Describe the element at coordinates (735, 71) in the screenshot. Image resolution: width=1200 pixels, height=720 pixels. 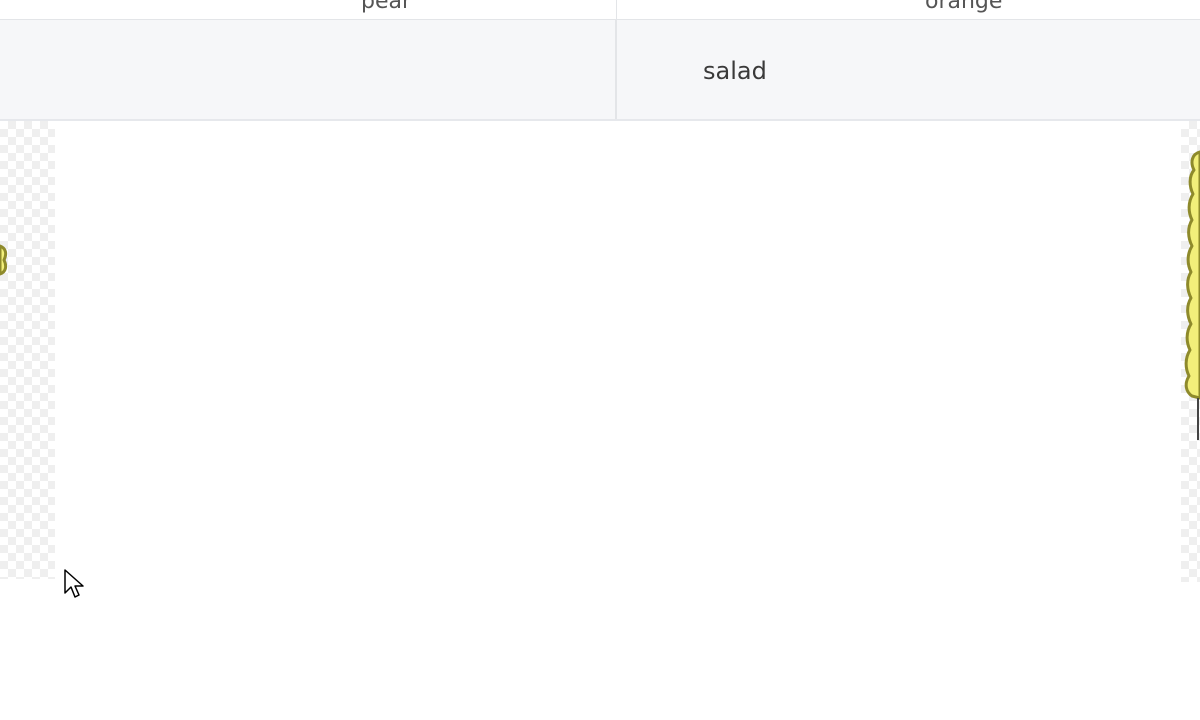
I see `row-cell-label: salad` at that location.